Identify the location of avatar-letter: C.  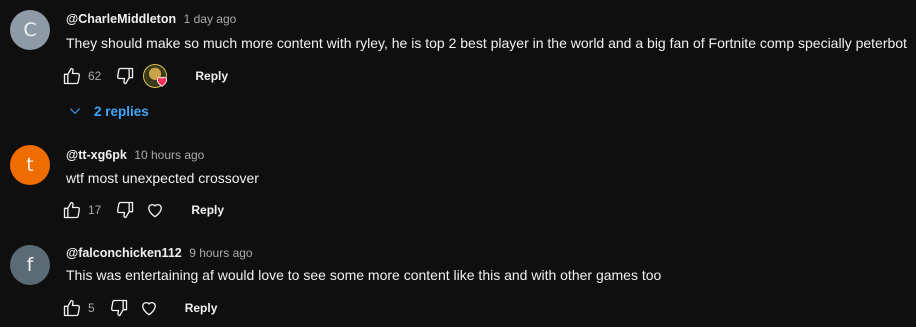
(30, 30).